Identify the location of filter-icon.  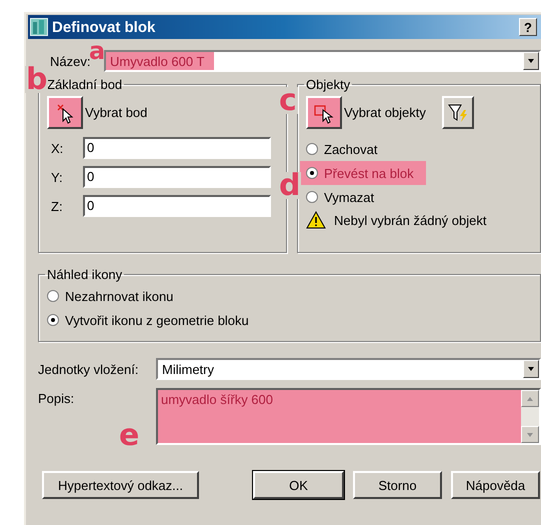
(457, 113).